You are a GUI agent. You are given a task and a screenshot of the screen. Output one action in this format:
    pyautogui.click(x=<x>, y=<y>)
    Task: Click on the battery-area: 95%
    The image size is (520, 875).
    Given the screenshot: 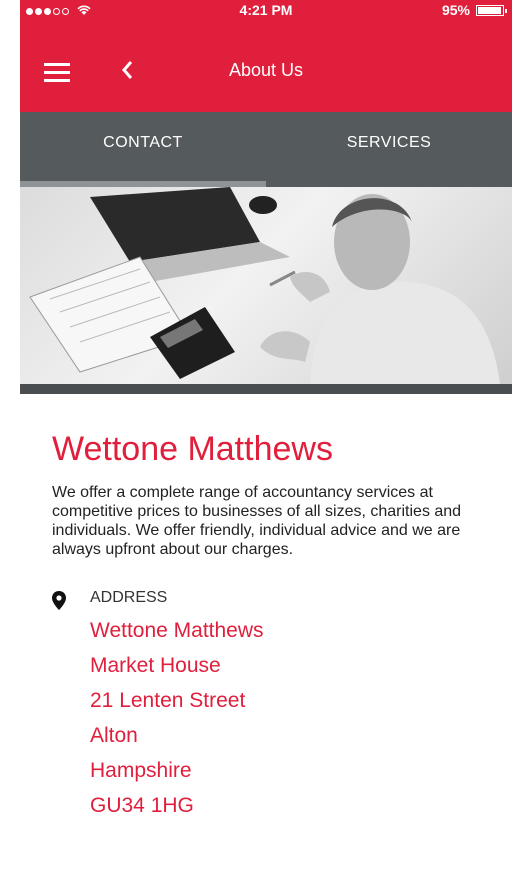 What is the action you would take?
    pyautogui.click(x=474, y=10)
    